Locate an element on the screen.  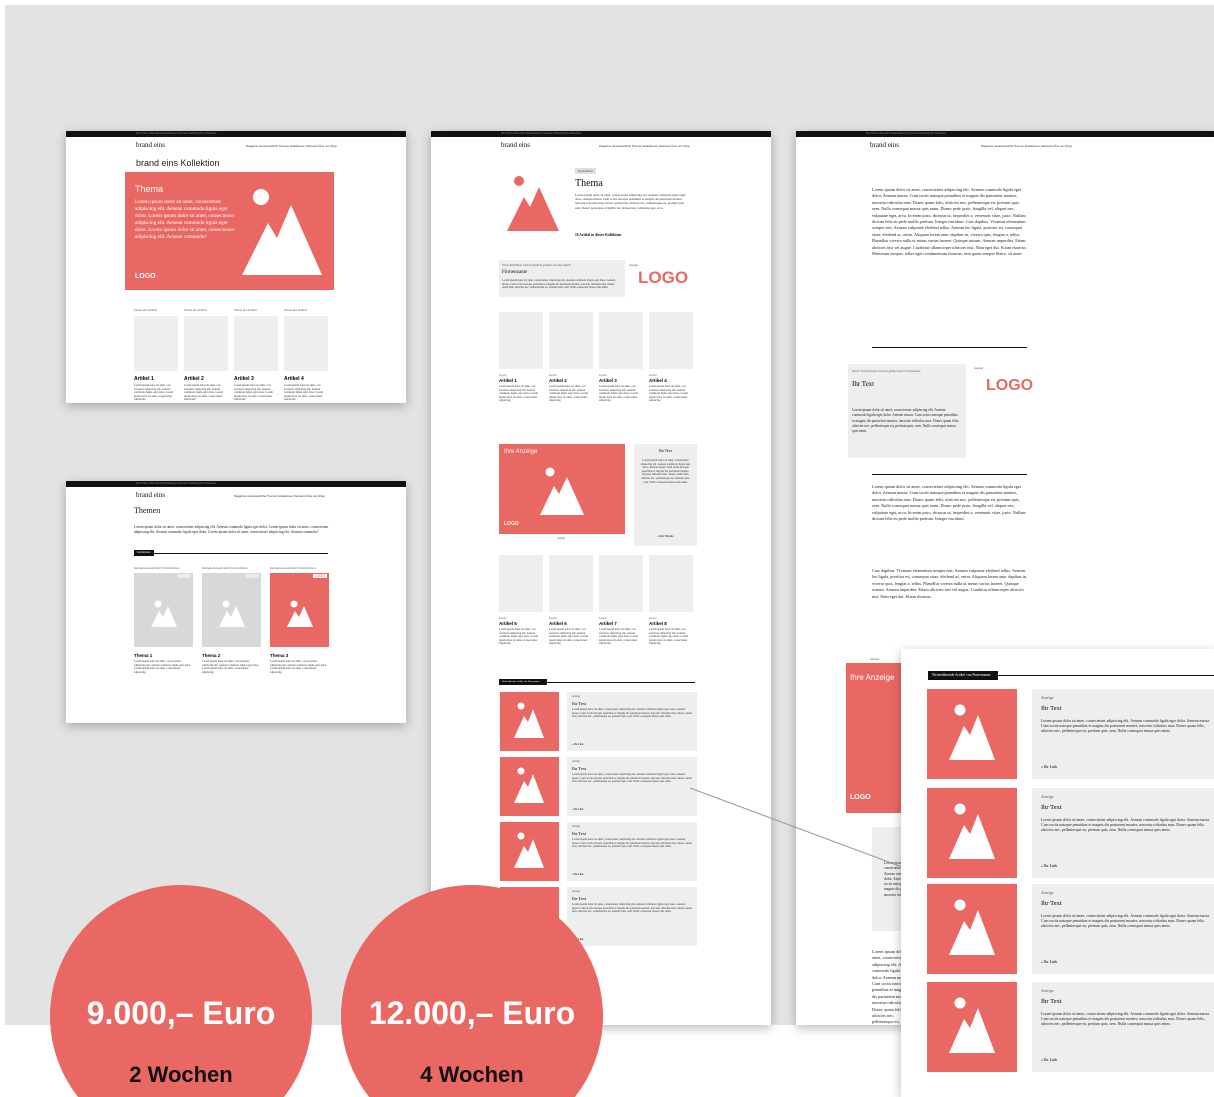
card-image: LOGO is located at coordinates (231, 610).